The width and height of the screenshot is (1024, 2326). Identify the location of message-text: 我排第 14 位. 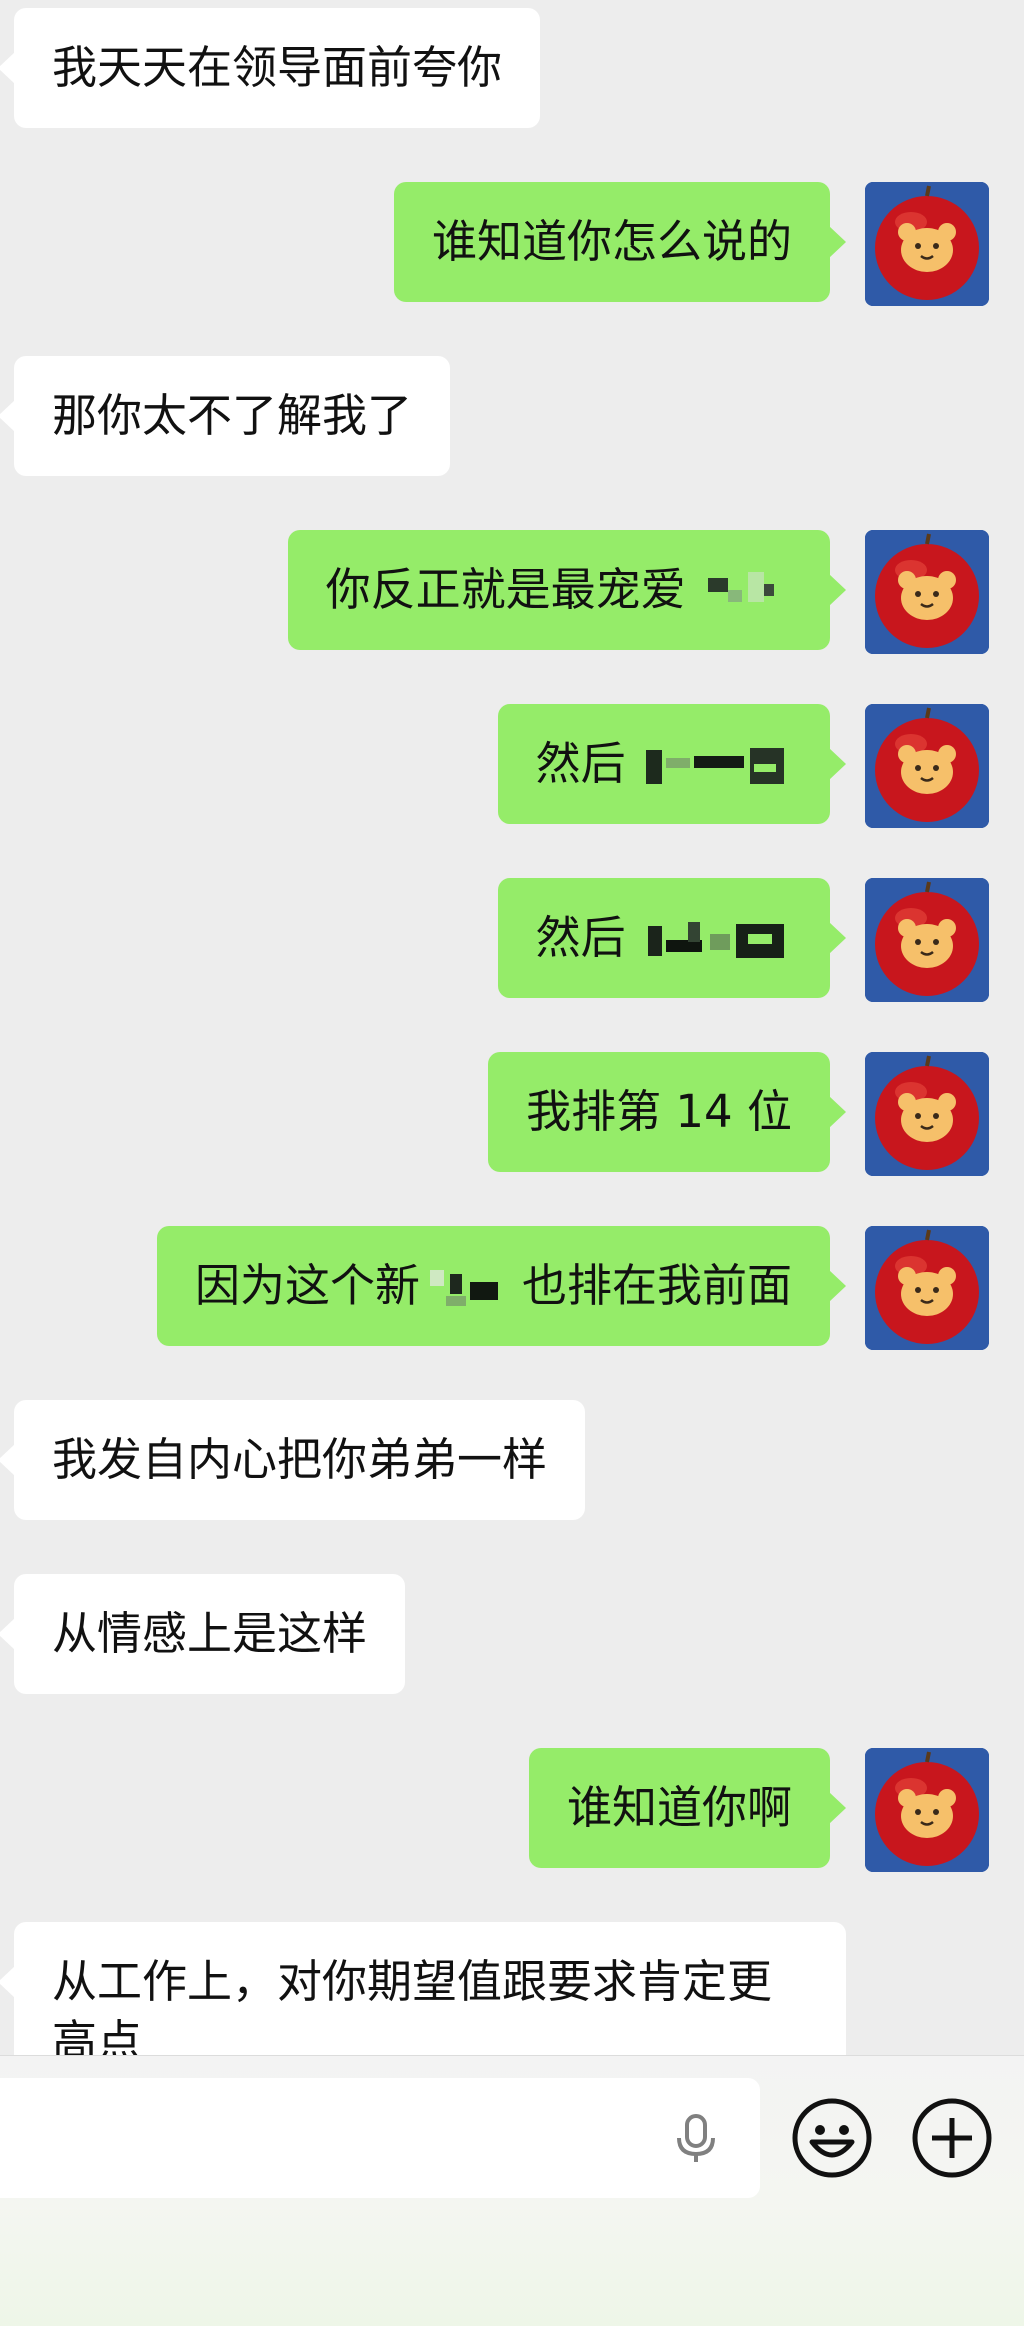
(659, 1111).